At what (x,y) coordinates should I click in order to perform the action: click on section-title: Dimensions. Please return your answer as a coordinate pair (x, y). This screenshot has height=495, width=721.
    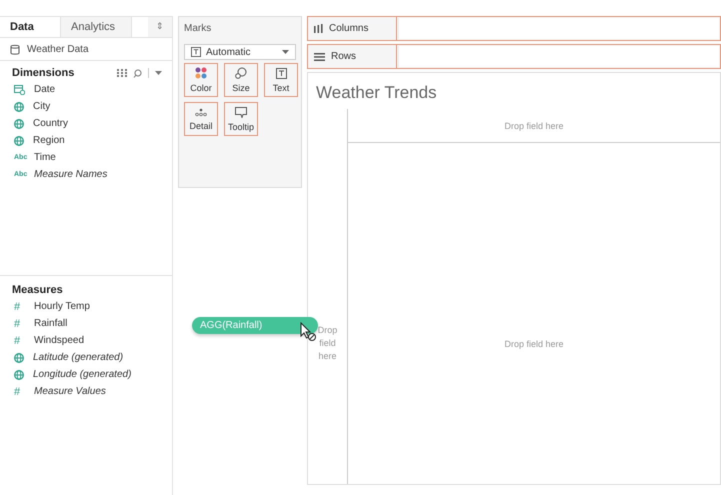
    Looking at the image, I should click on (43, 73).